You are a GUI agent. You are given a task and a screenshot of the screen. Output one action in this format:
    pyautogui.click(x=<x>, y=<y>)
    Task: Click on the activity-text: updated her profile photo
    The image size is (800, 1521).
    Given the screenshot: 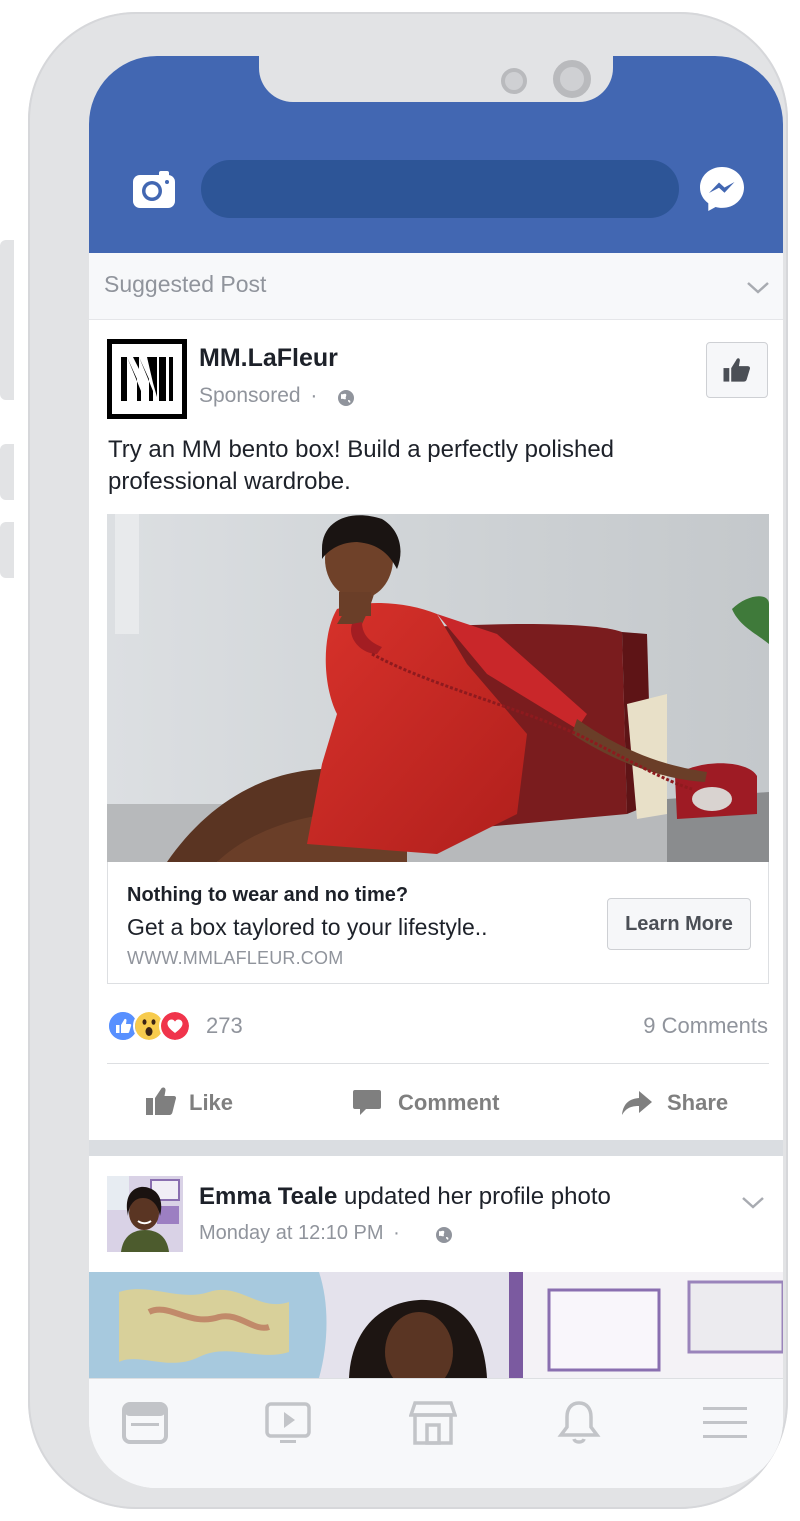 What is the action you would take?
    pyautogui.click(x=477, y=1196)
    